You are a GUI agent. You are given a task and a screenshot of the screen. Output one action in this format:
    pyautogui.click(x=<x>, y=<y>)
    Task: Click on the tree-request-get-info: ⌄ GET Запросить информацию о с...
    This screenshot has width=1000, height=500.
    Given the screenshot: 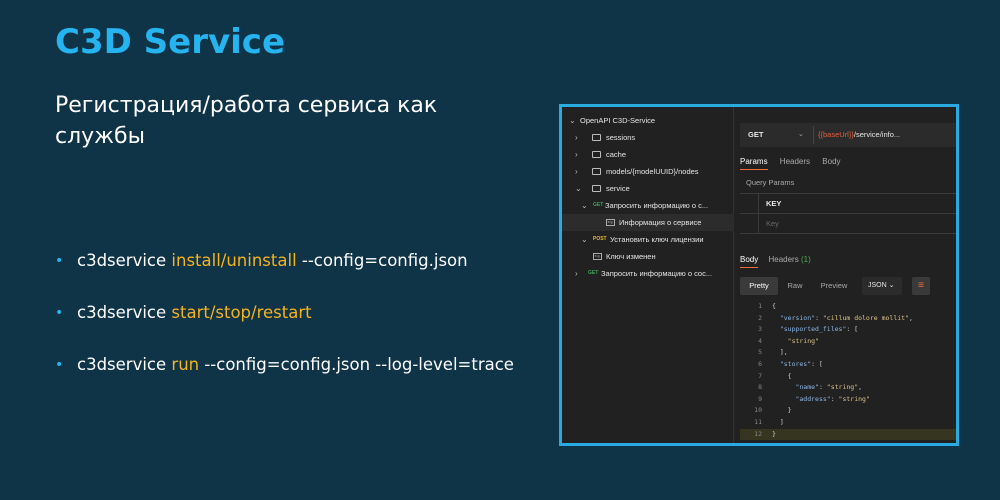 What is the action you would take?
    pyautogui.click(x=648, y=205)
    